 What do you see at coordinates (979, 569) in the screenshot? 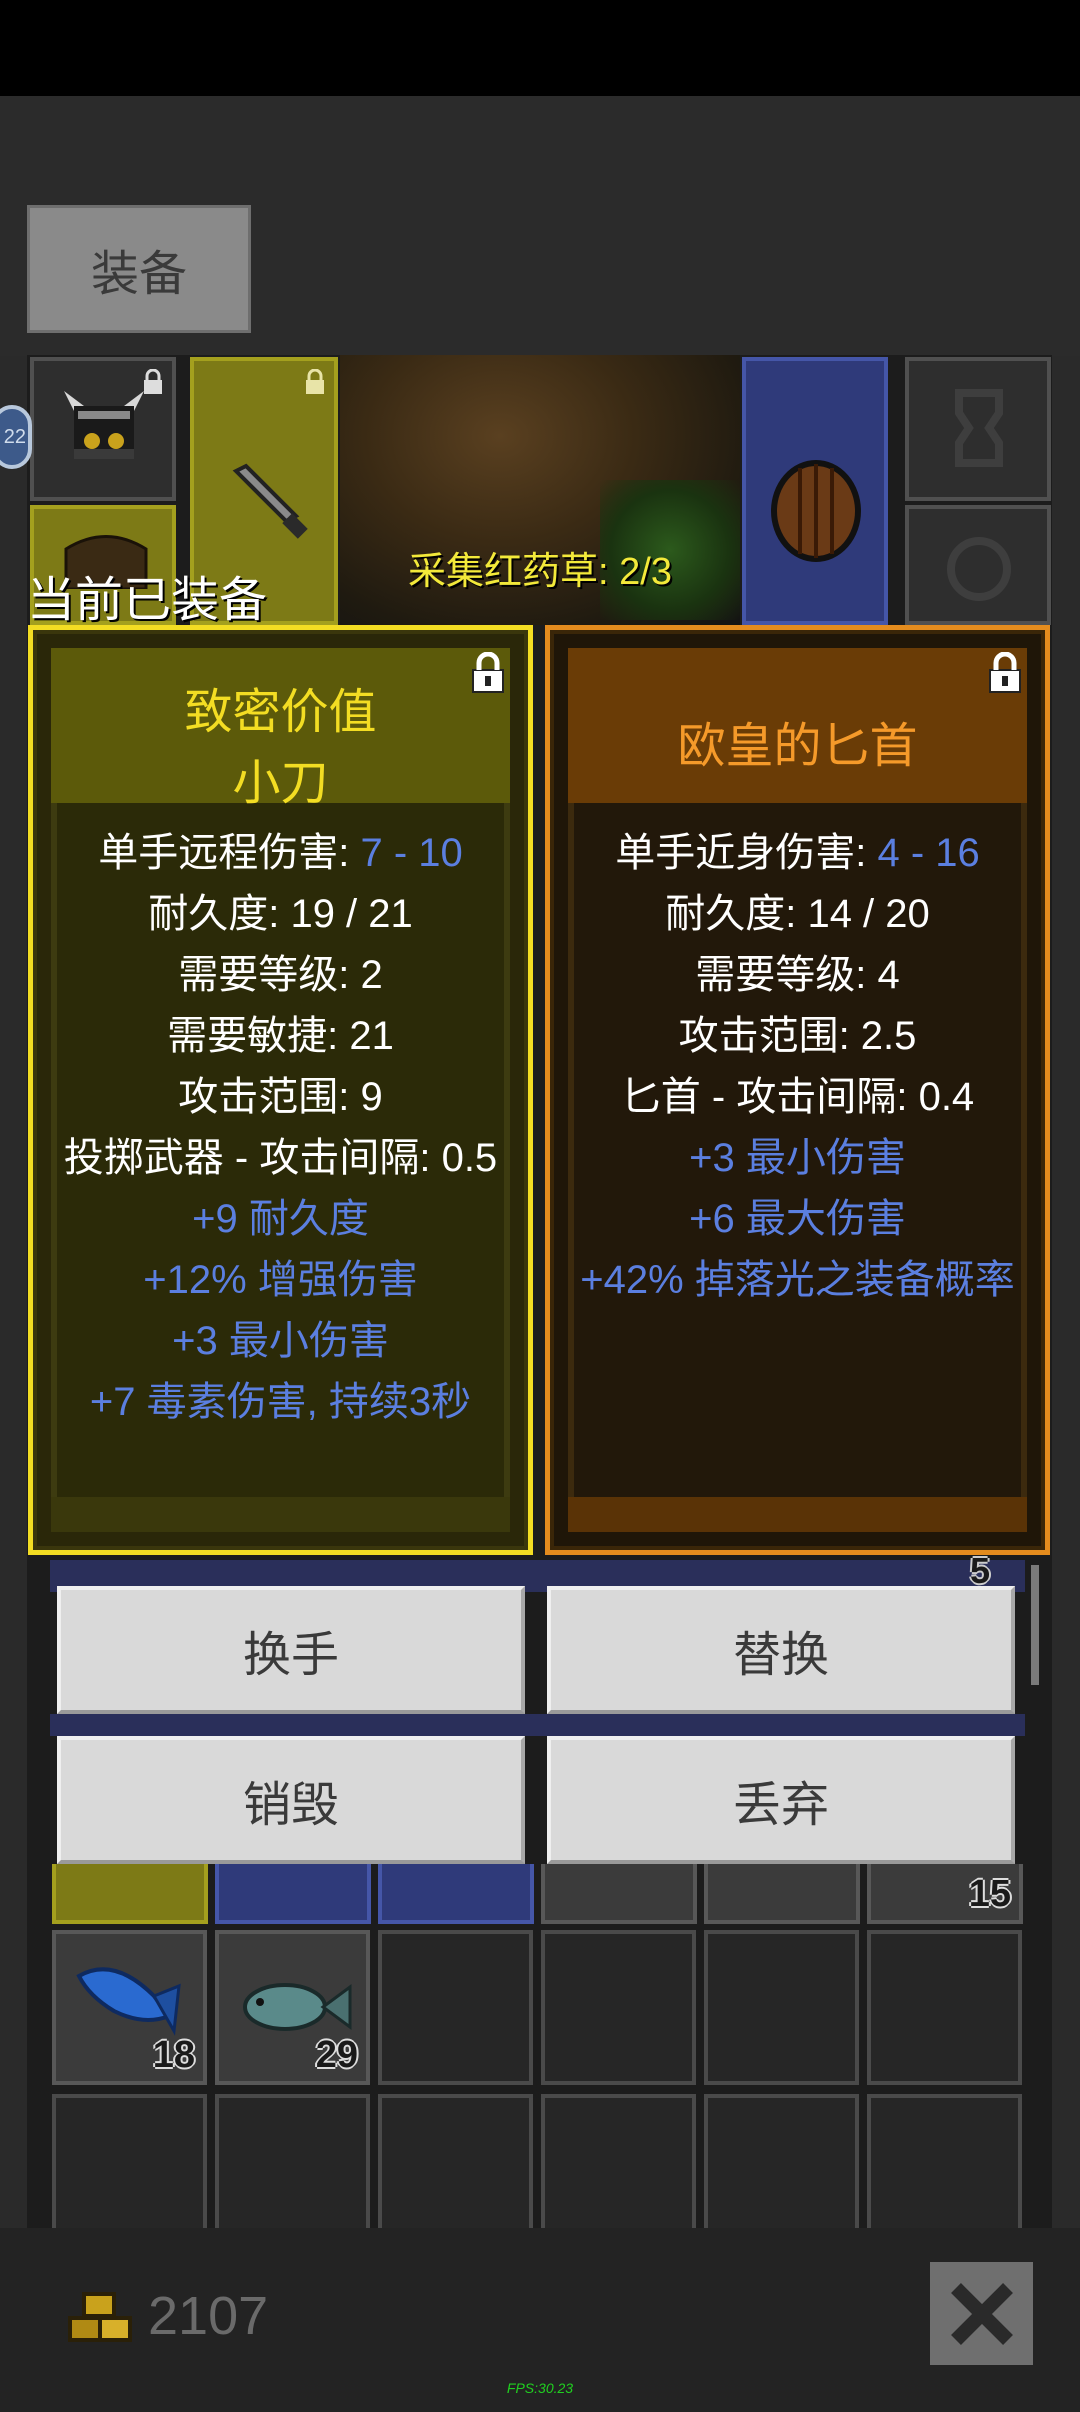
I see `ring-silhouette-icon` at bounding box center [979, 569].